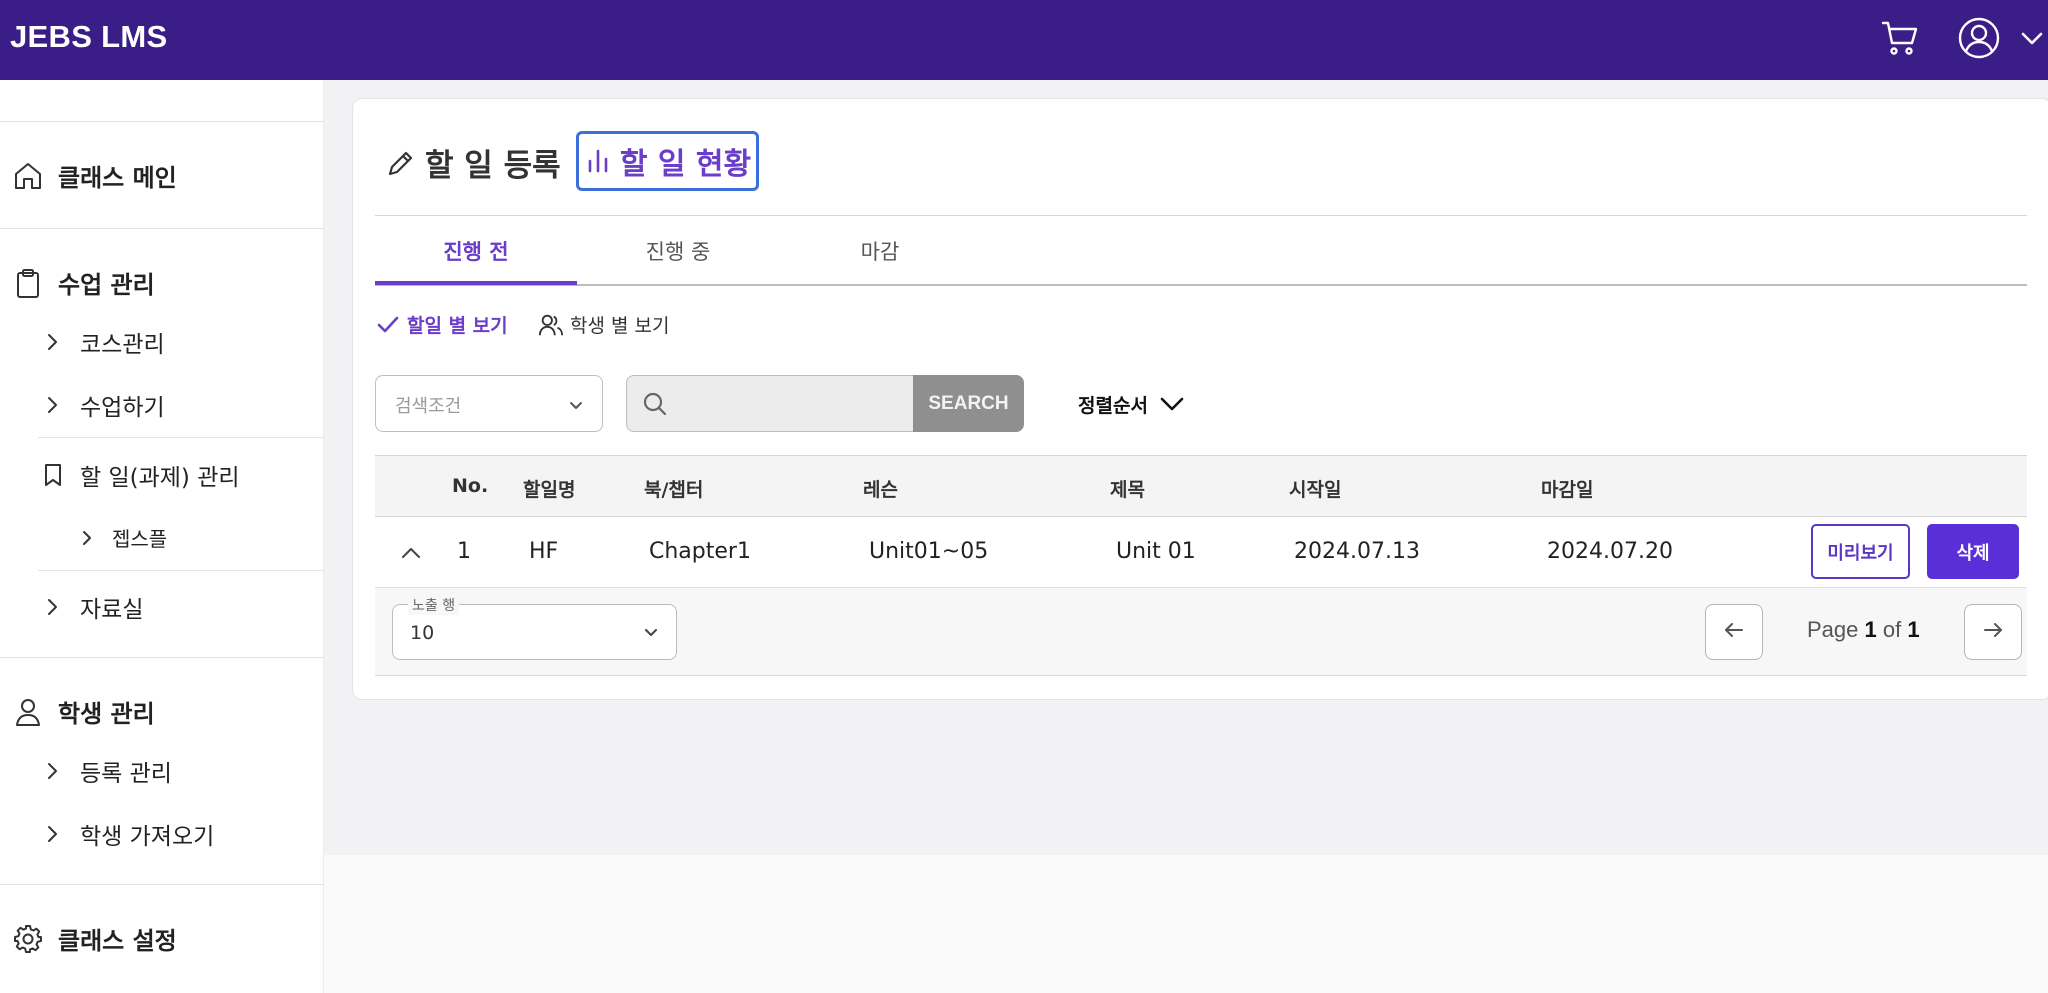 This screenshot has width=2048, height=993. Describe the element at coordinates (549, 490) in the screenshot. I see `column-header-name: 할일명` at that location.